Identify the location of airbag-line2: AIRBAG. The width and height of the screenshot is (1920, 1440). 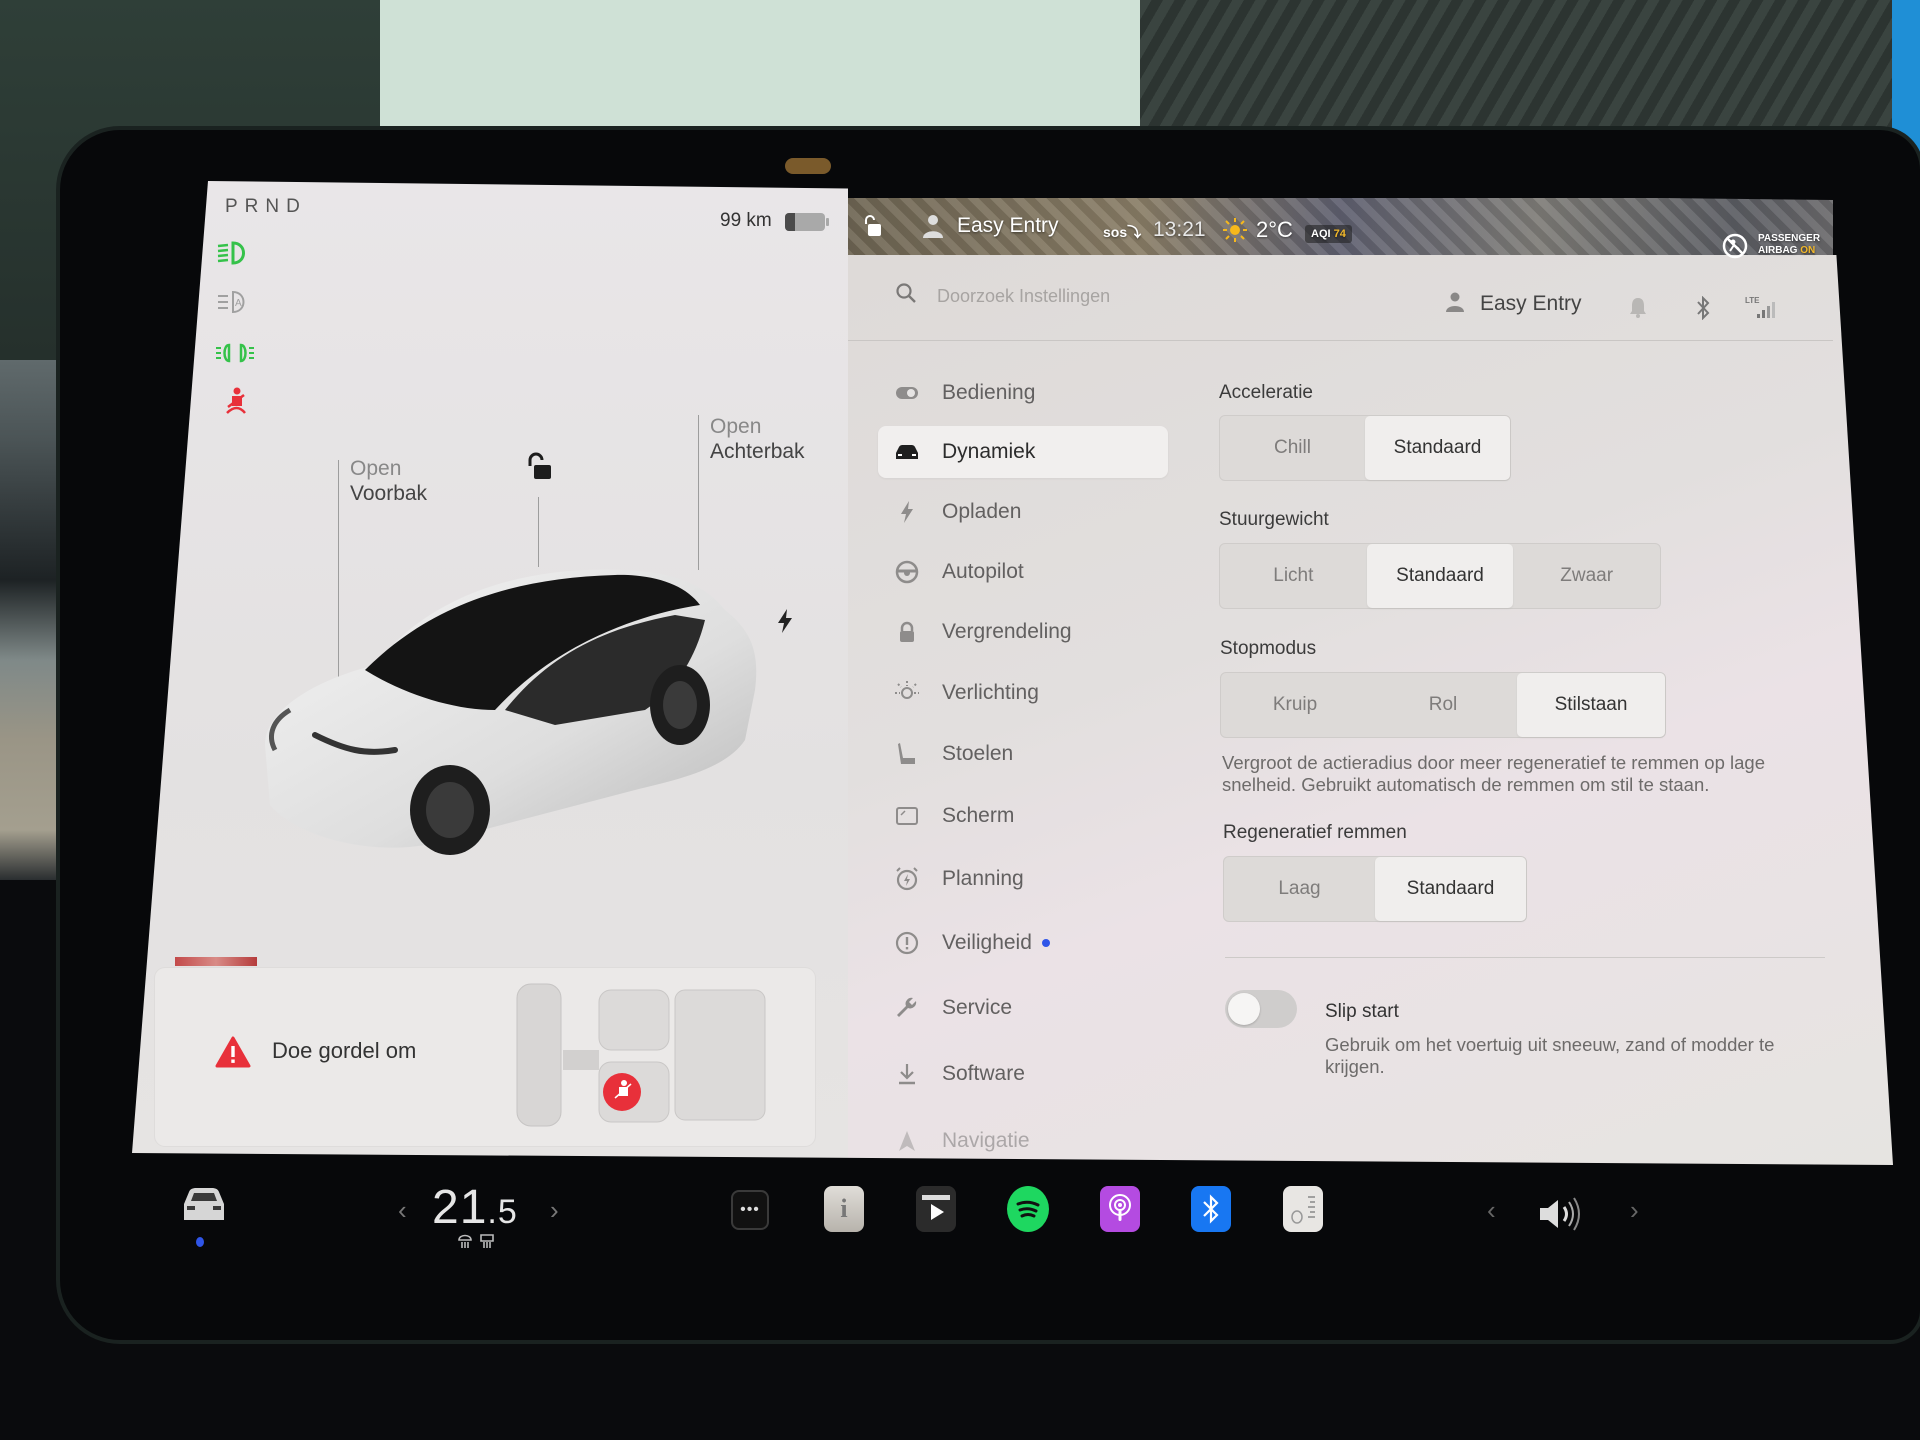
(1778, 250).